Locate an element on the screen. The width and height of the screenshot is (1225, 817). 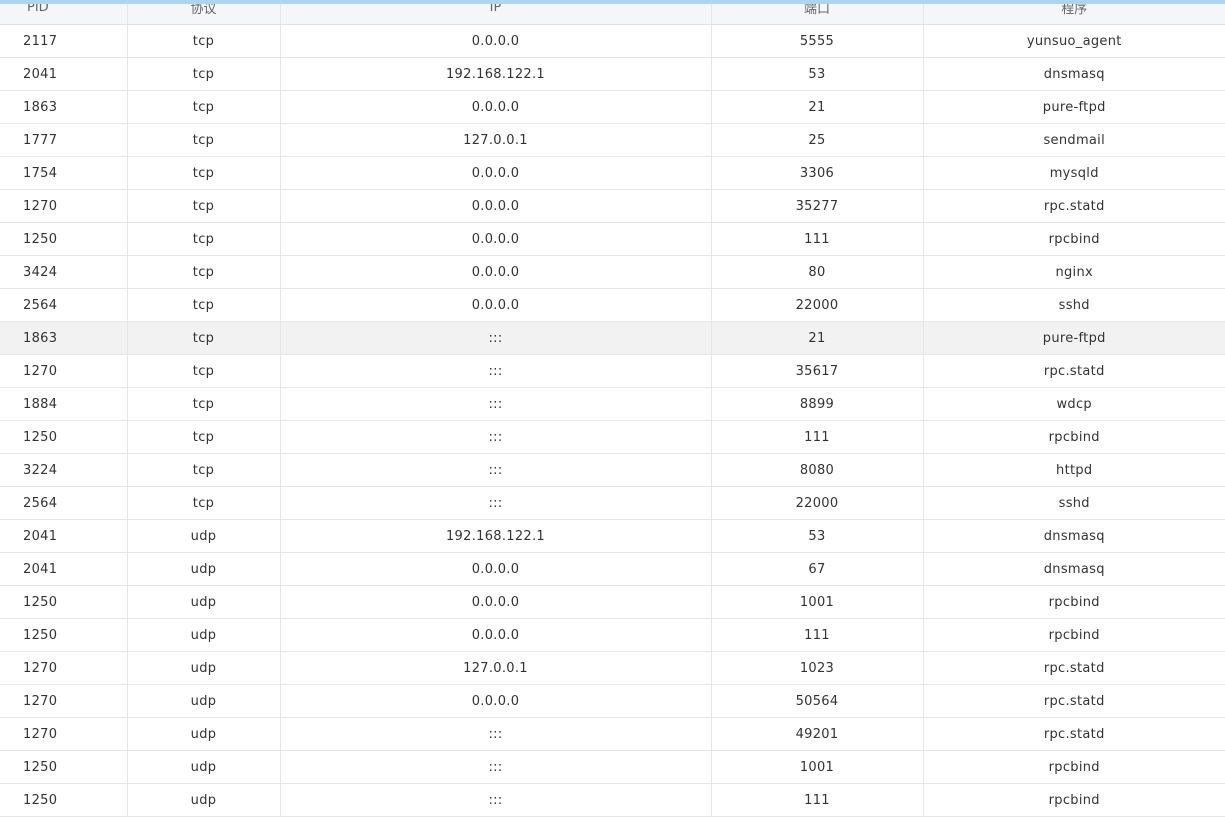
table-row: 1754 tcp 0.0.0.0 3306 mysqld is located at coordinates (612, 173).